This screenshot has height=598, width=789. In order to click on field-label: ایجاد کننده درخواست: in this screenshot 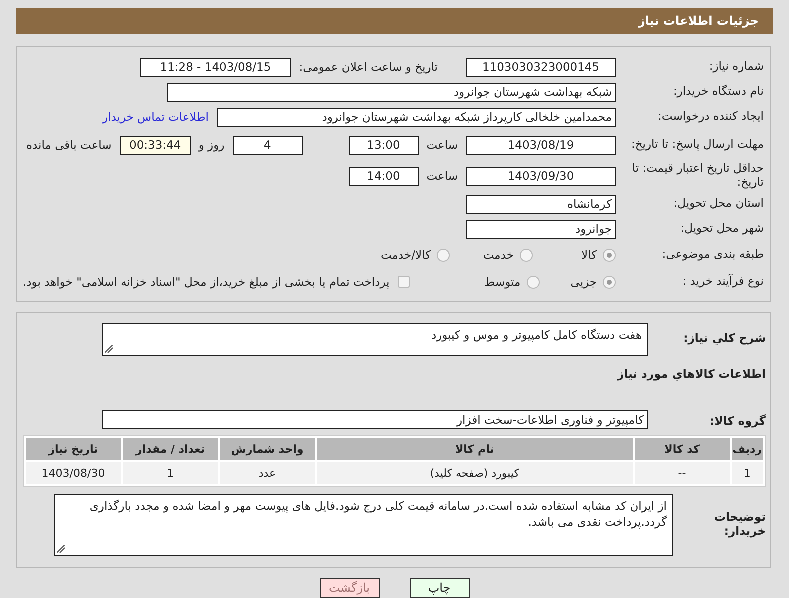, I will do `click(710, 117)`.